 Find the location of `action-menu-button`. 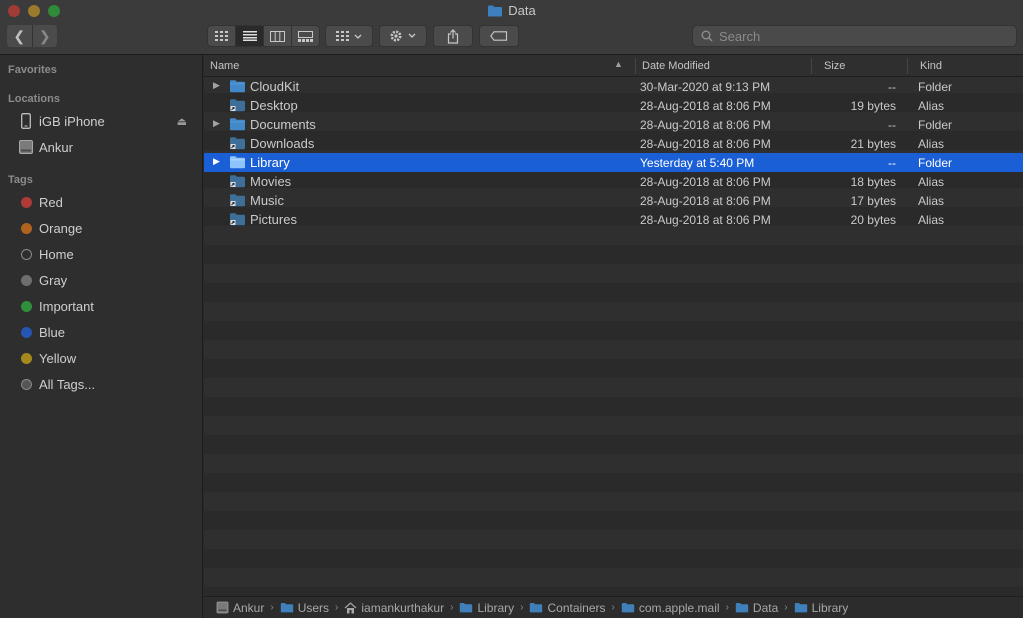

action-menu-button is located at coordinates (403, 36).